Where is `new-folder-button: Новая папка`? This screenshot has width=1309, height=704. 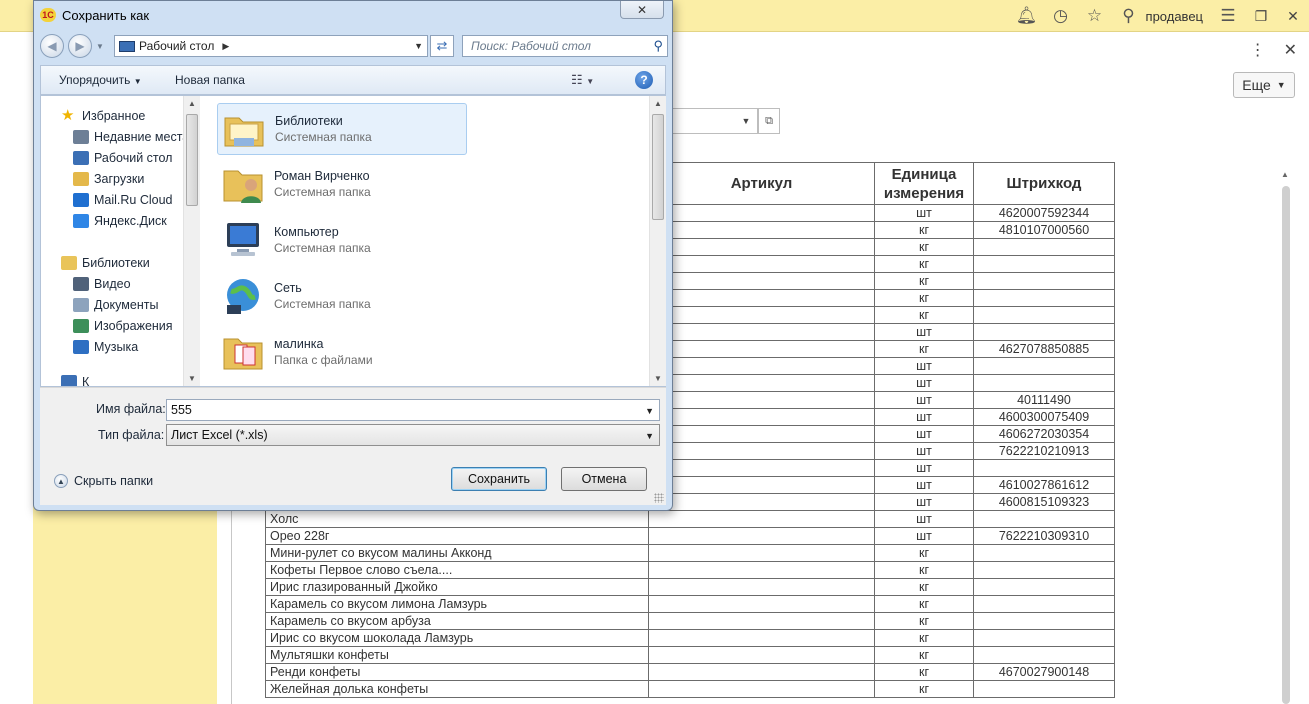
new-folder-button: Новая папка is located at coordinates (210, 80).